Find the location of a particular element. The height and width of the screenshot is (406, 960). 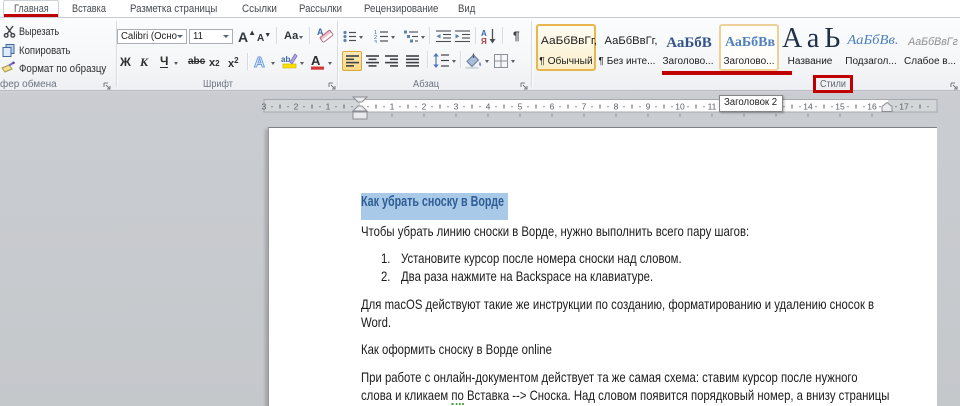

svg-text: ab is located at coordinates (285, 59).